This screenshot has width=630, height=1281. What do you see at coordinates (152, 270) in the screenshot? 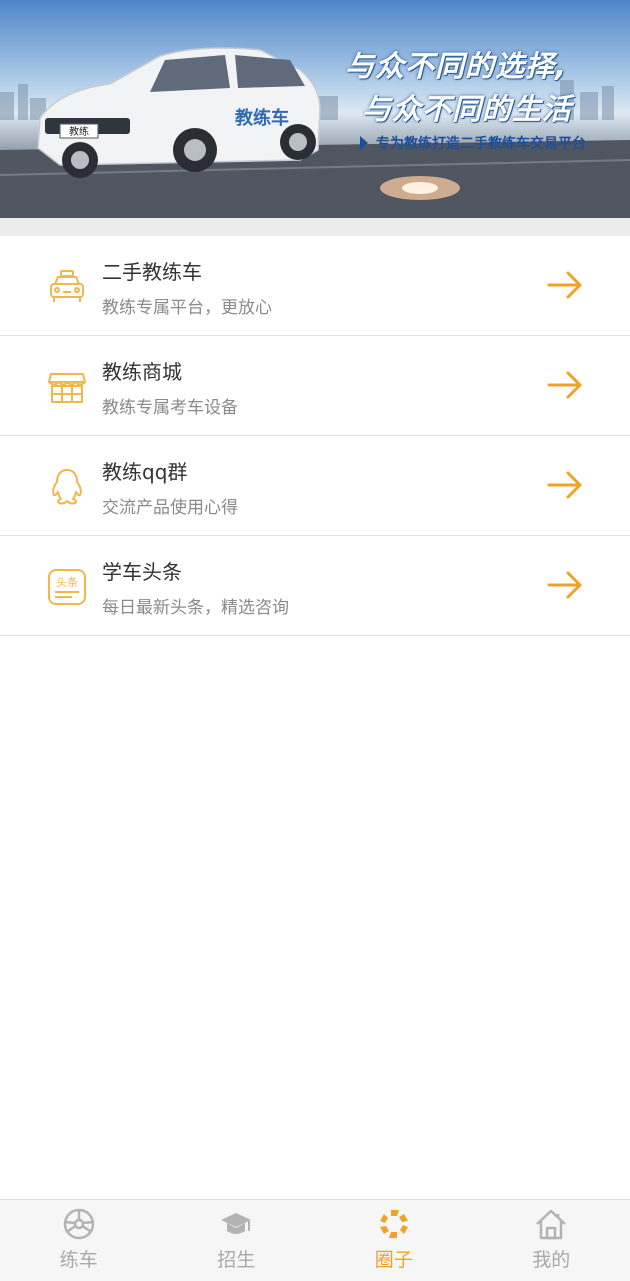
I see `menu-item-title: 二手教练车` at bounding box center [152, 270].